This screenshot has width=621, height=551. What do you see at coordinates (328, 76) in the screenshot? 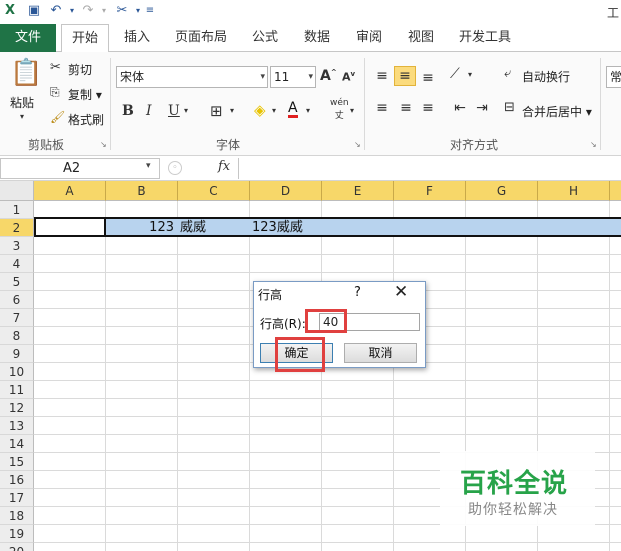
I see `grow-font-icon: A^` at bounding box center [328, 76].